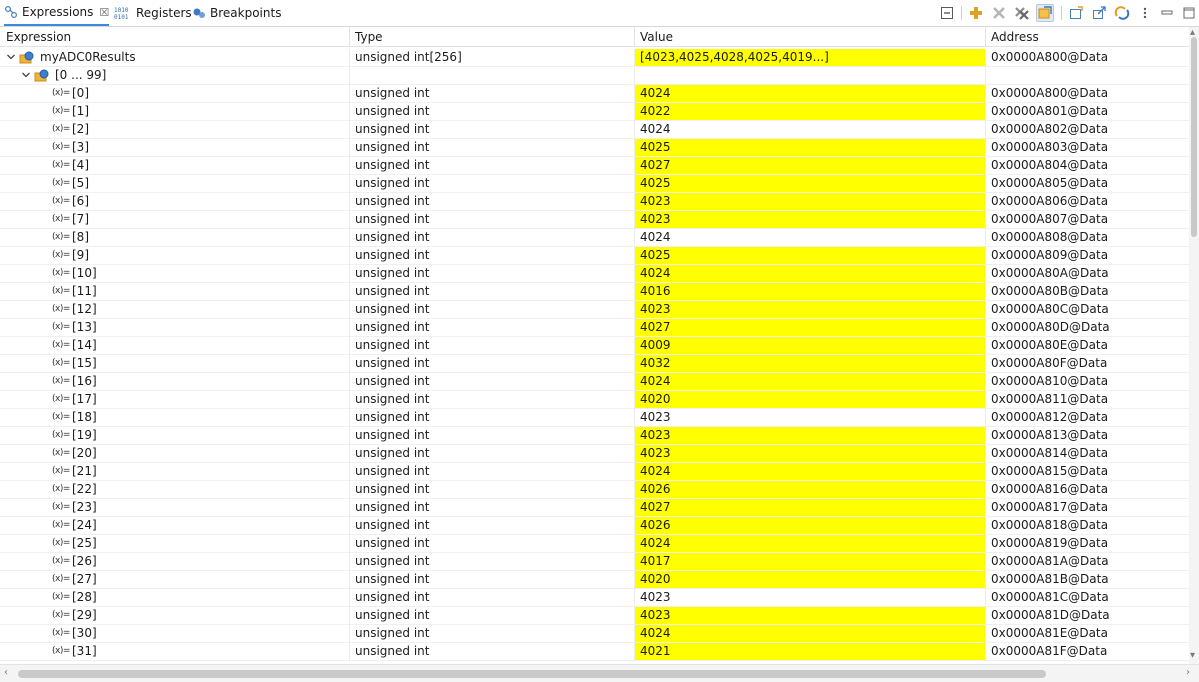  Describe the element at coordinates (809, 561) in the screenshot. I see `element-value: 4017` at that location.